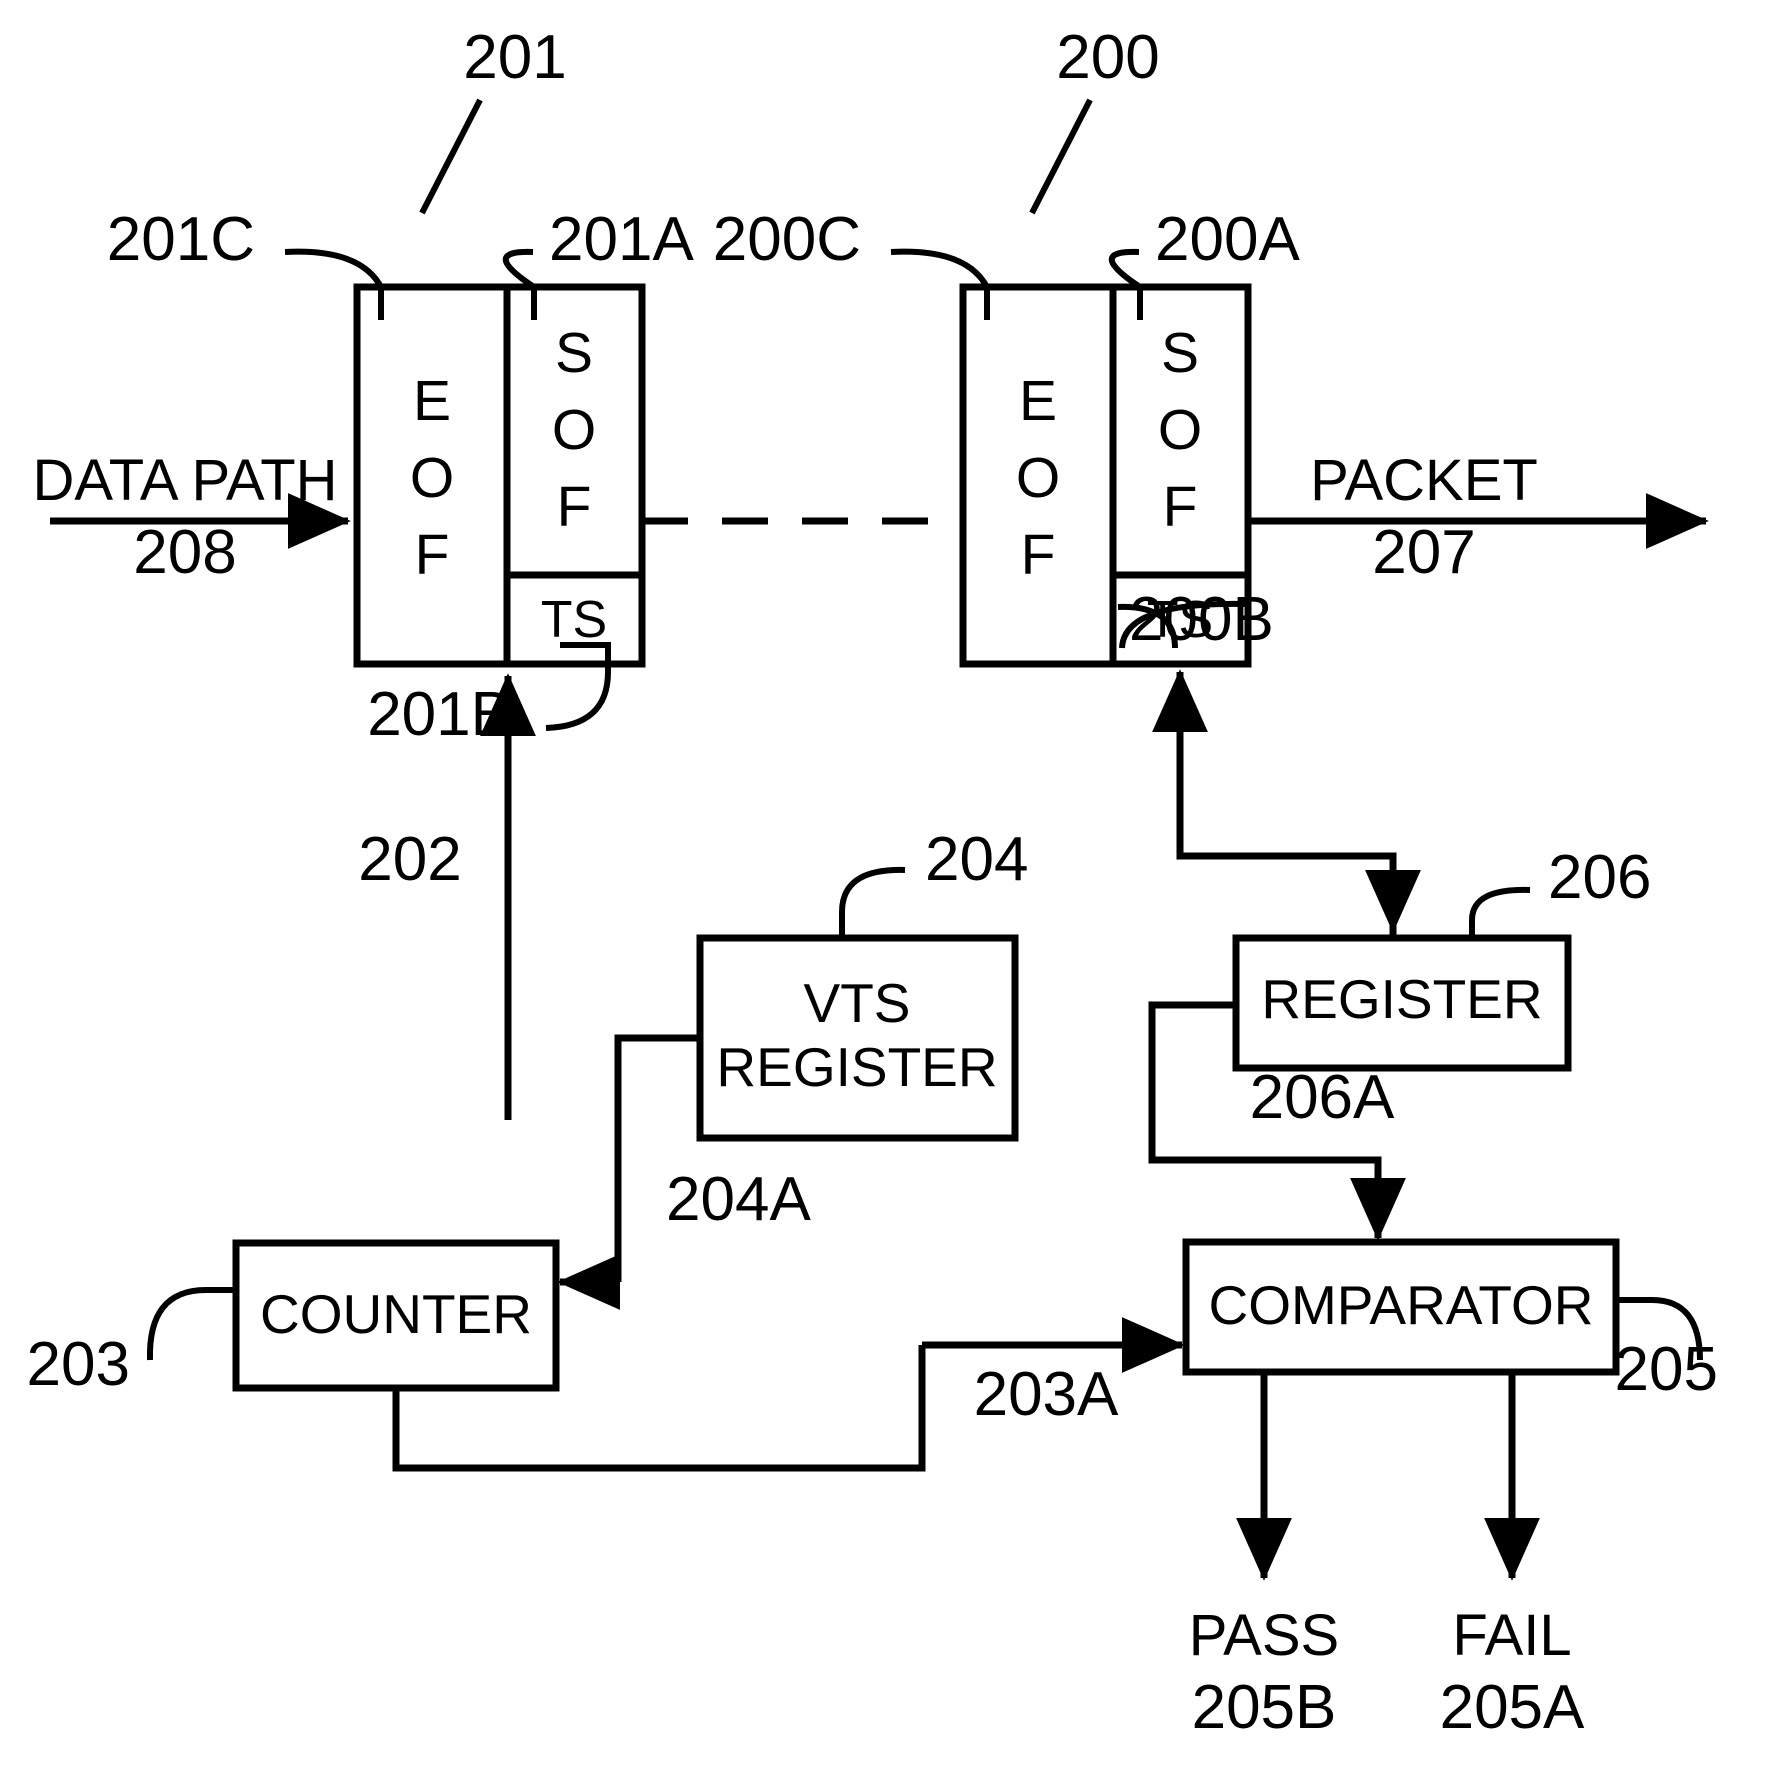 The width and height of the screenshot is (1775, 1769). What do you see at coordinates (432, 555) in the screenshot?
I see `packet-201-eof-letter-f: F` at bounding box center [432, 555].